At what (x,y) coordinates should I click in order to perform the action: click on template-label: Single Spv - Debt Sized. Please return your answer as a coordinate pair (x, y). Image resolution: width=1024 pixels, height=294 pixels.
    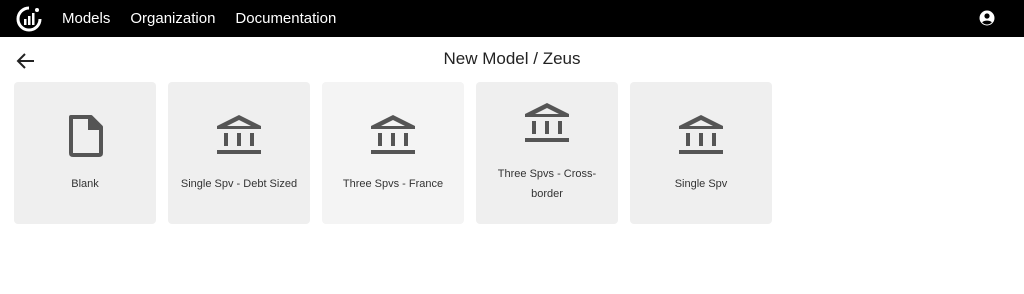
    Looking at the image, I should click on (239, 184).